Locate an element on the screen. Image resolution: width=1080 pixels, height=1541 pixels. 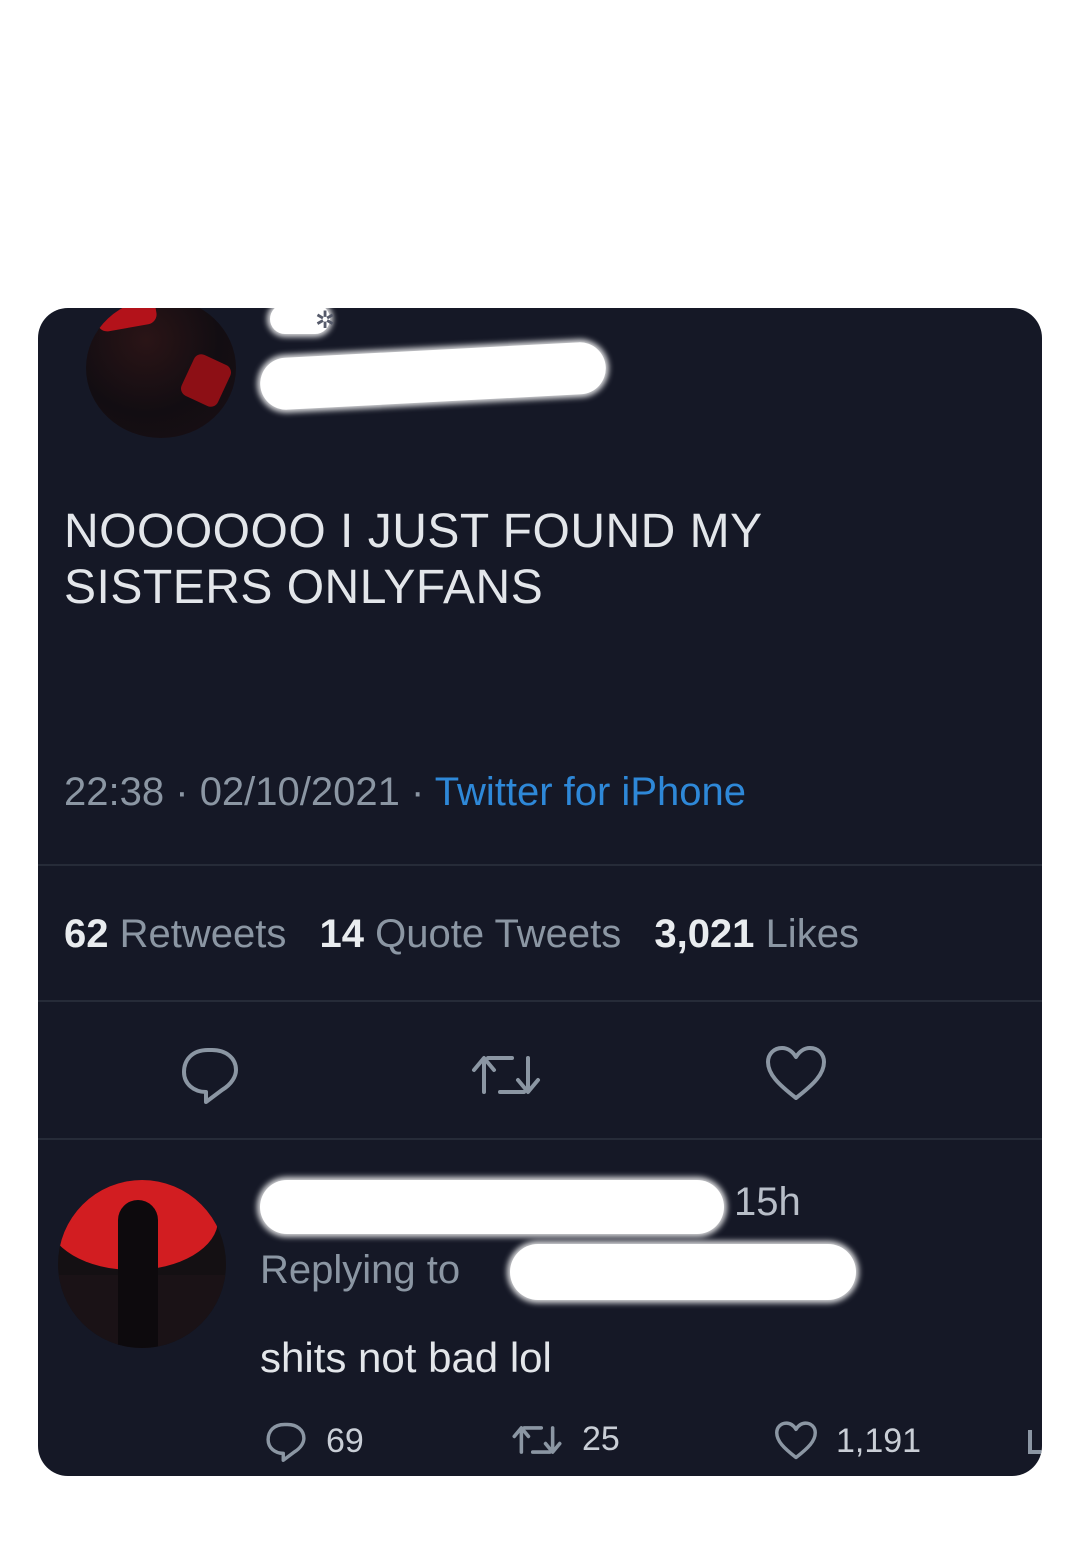
reply-reply-button: 69 is located at coordinates (314, 1441).